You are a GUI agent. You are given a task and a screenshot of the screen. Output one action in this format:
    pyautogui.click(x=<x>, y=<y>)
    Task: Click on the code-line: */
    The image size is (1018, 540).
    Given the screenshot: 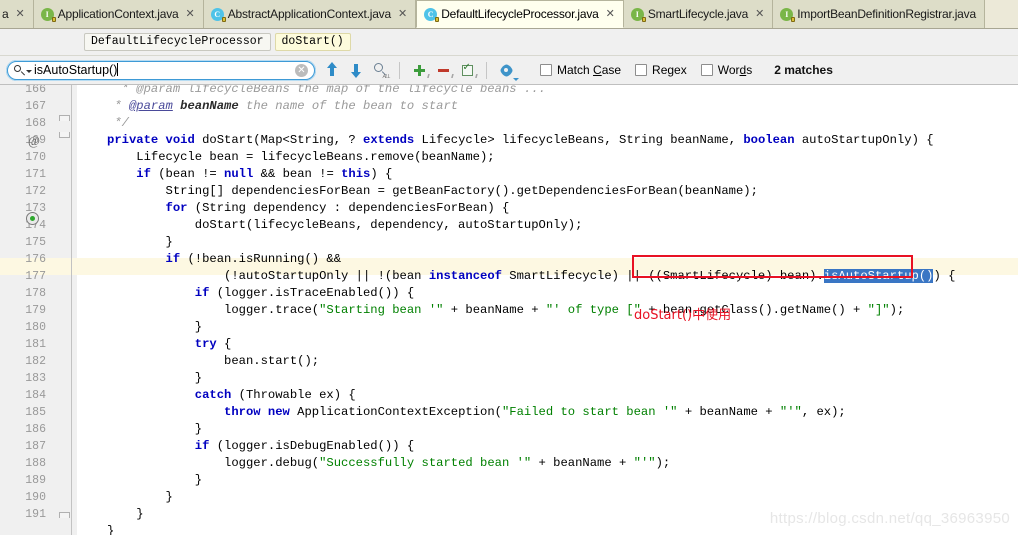 What is the action you would take?
    pyautogui.click(x=118, y=123)
    